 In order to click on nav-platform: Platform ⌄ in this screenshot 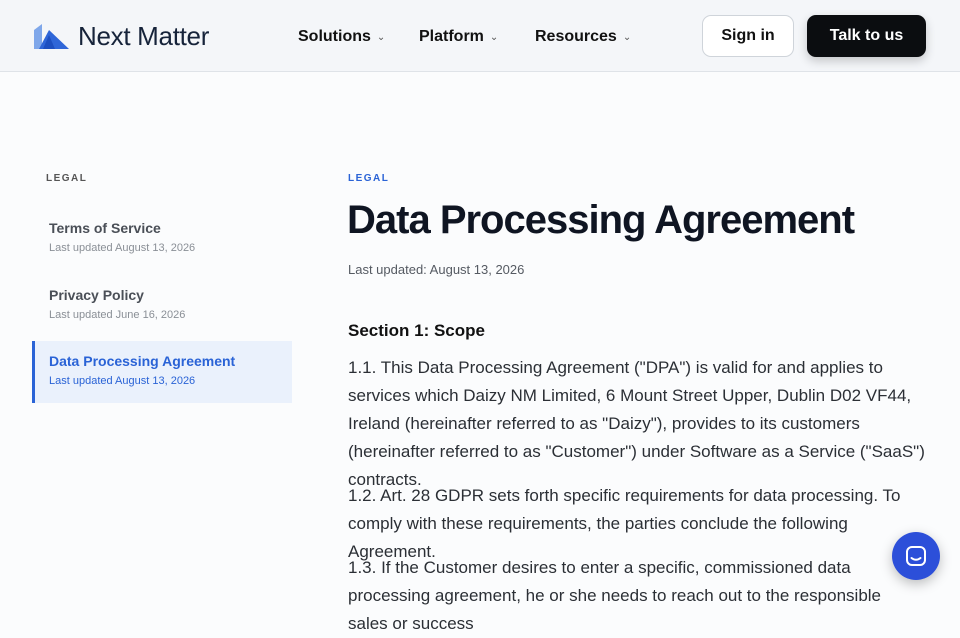, I will do `click(458, 37)`.